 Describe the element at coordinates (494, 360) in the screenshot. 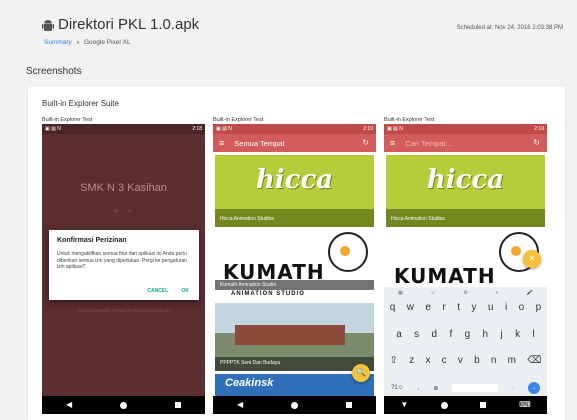

I see `keyboard-key: n` at that location.